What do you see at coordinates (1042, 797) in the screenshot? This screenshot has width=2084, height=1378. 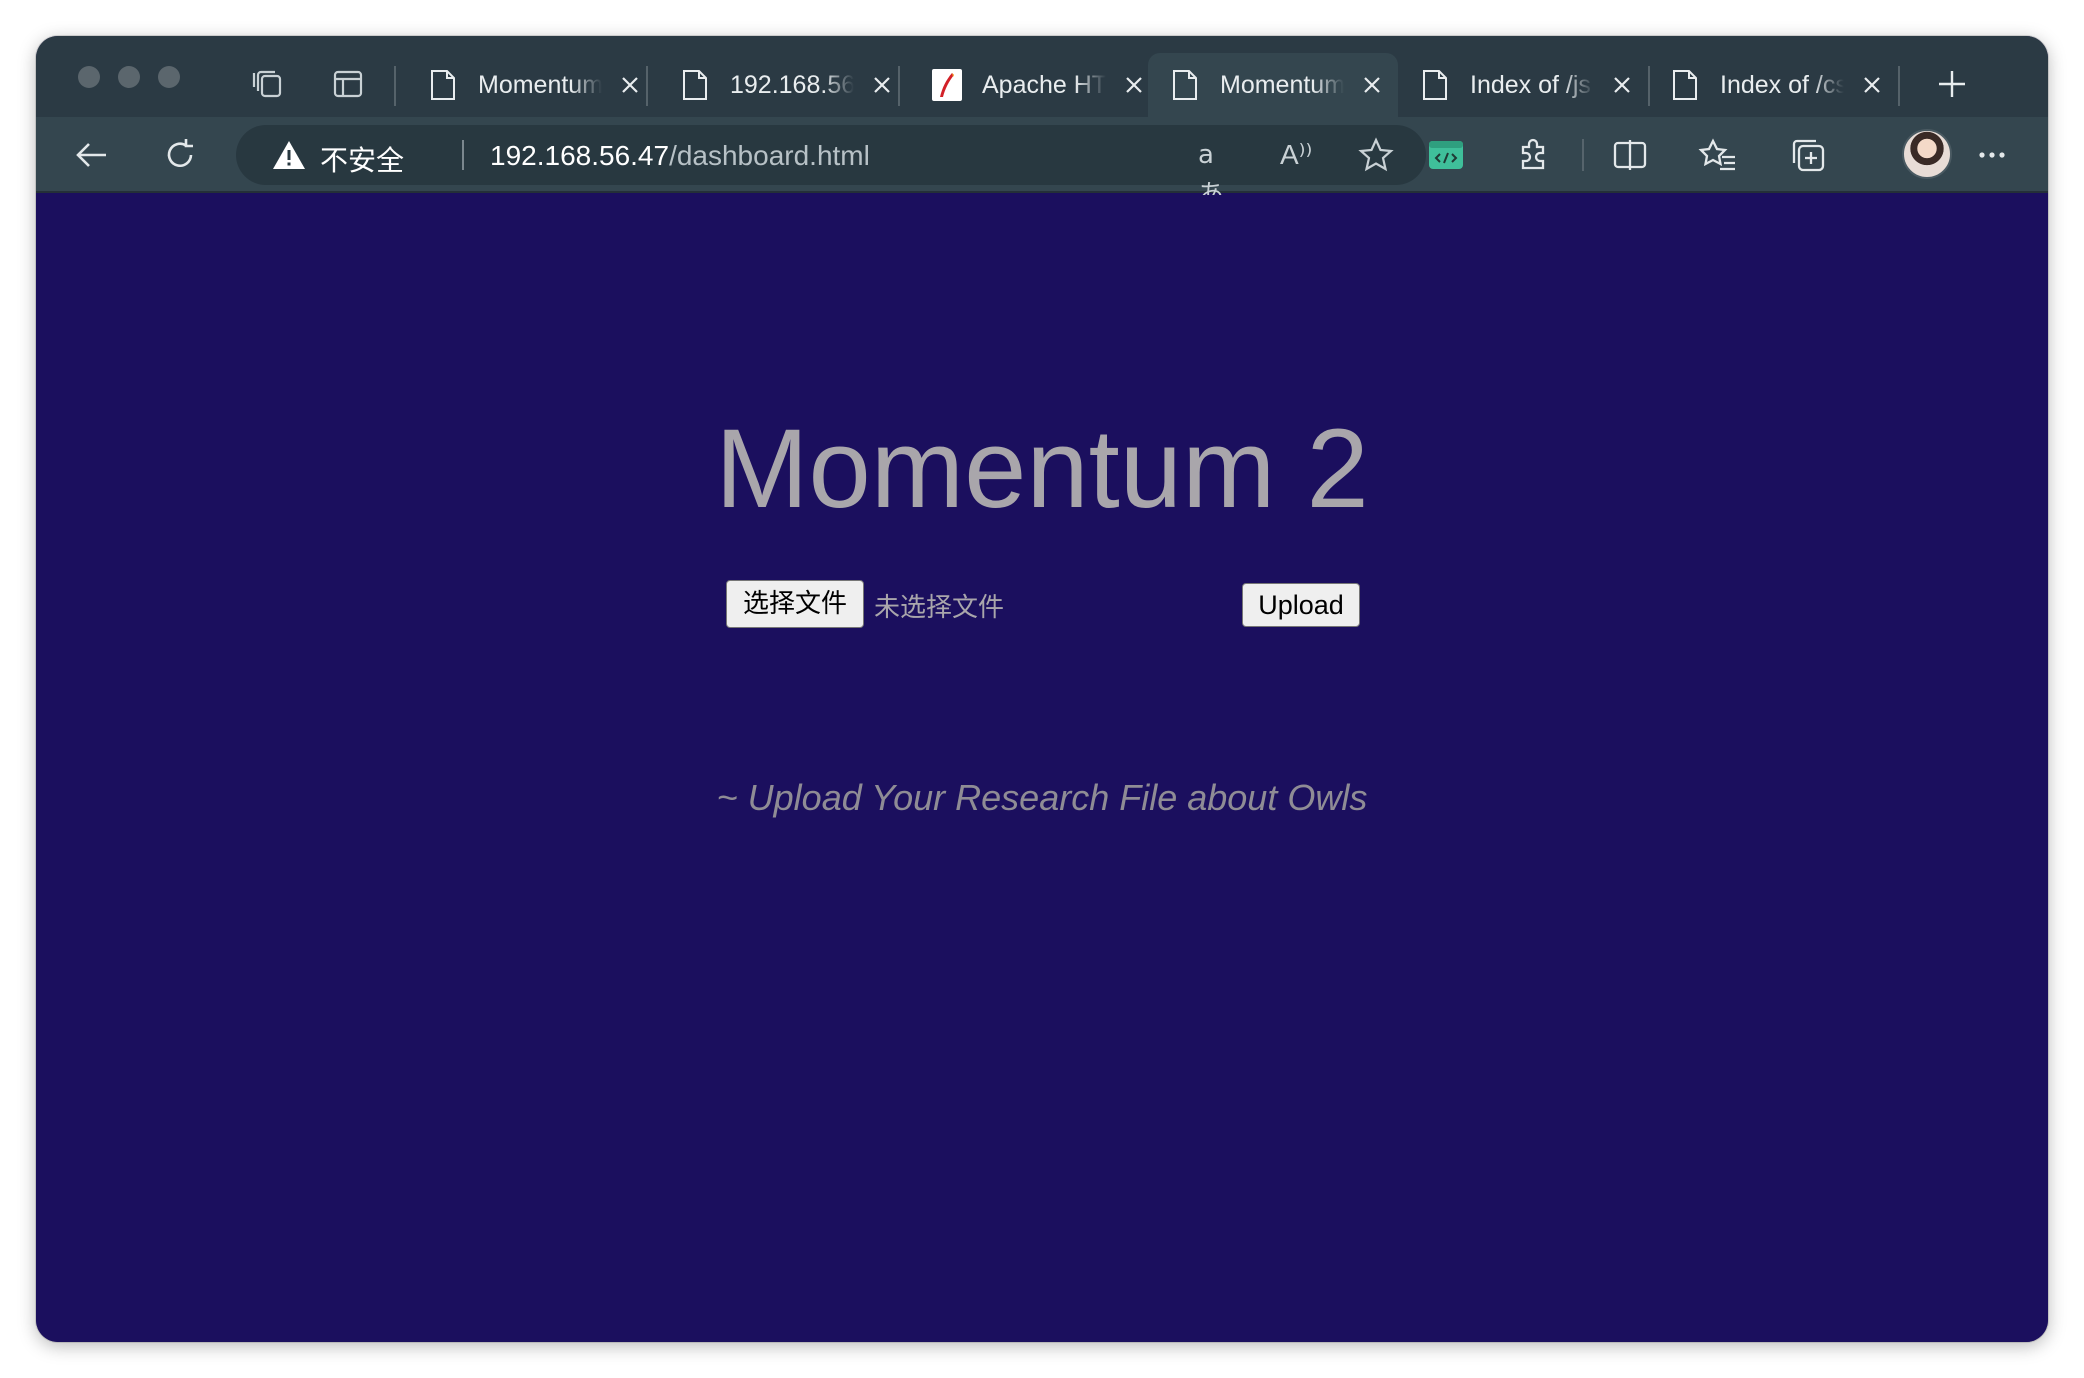 I see `tagline: ~ Upload Your Research File about Owls` at bounding box center [1042, 797].